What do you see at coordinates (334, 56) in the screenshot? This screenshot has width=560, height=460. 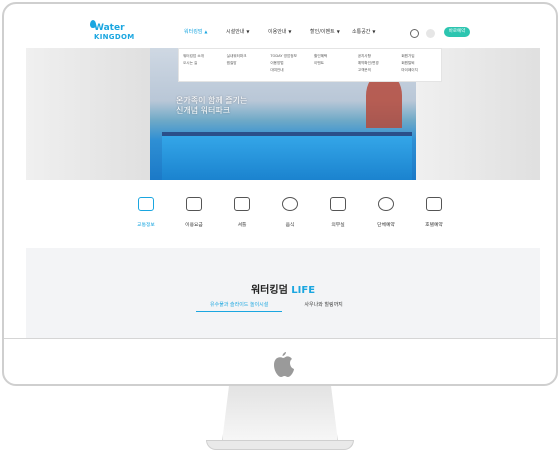 I see `menu-link: 할인혜택` at bounding box center [334, 56].